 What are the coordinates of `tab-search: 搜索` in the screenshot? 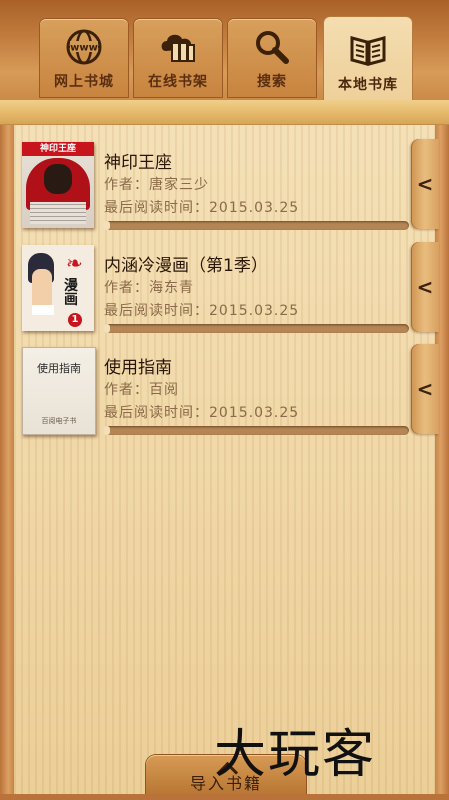 It's located at (272, 58).